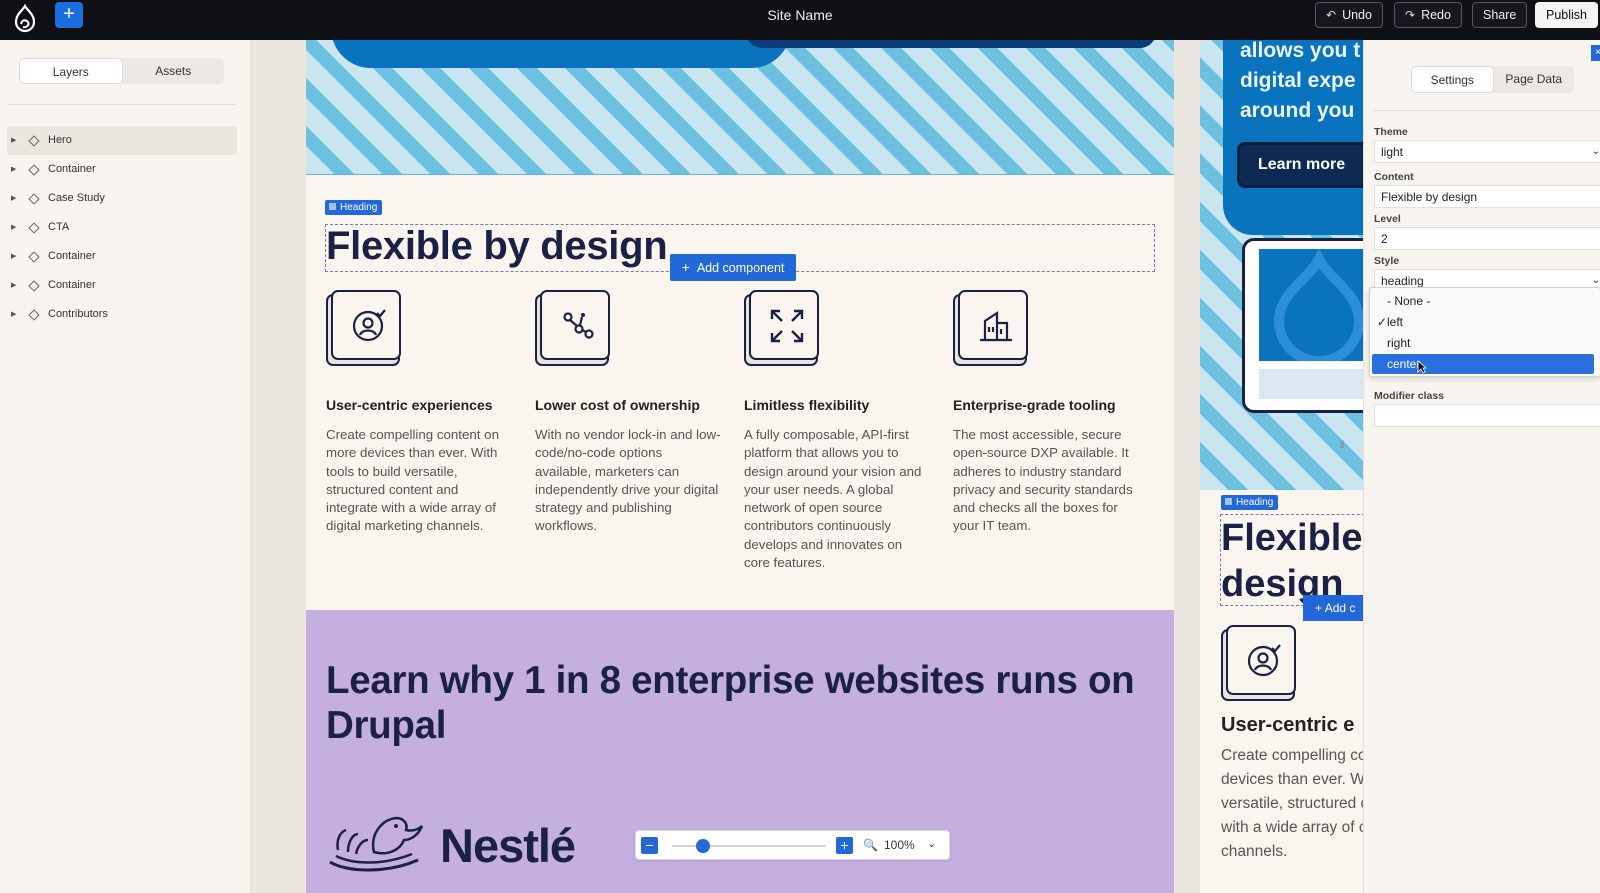 This screenshot has height=893, width=1600. I want to click on share-button: Share, so click(1500, 15).